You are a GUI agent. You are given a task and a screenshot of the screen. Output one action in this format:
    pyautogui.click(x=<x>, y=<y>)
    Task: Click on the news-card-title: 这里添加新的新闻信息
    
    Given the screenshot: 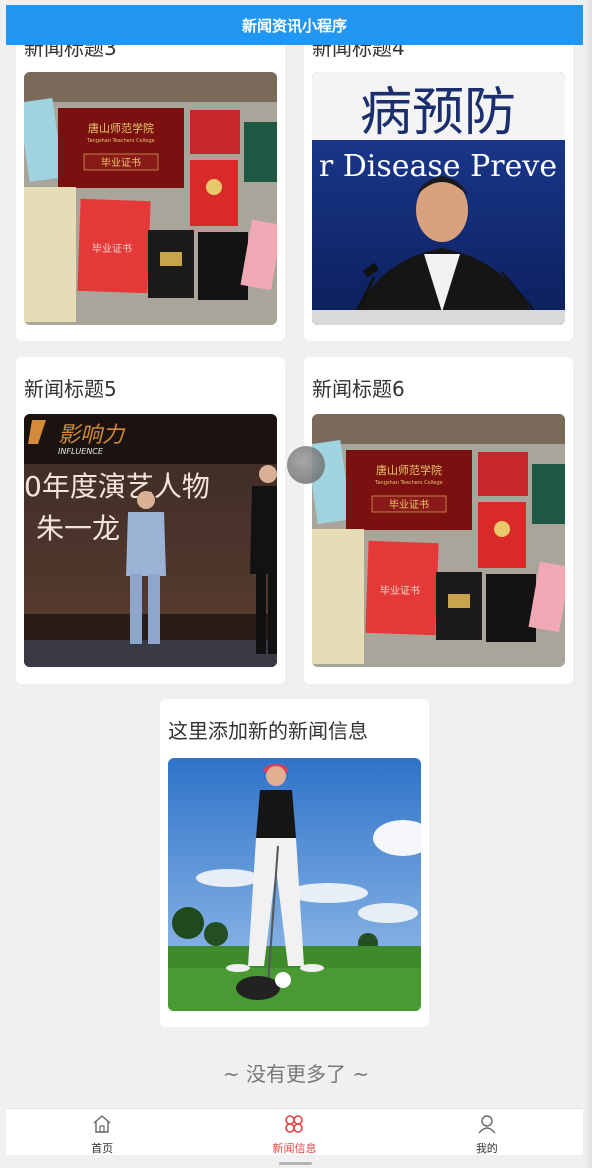 What is the action you would take?
    pyautogui.click(x=268, y=731)
    